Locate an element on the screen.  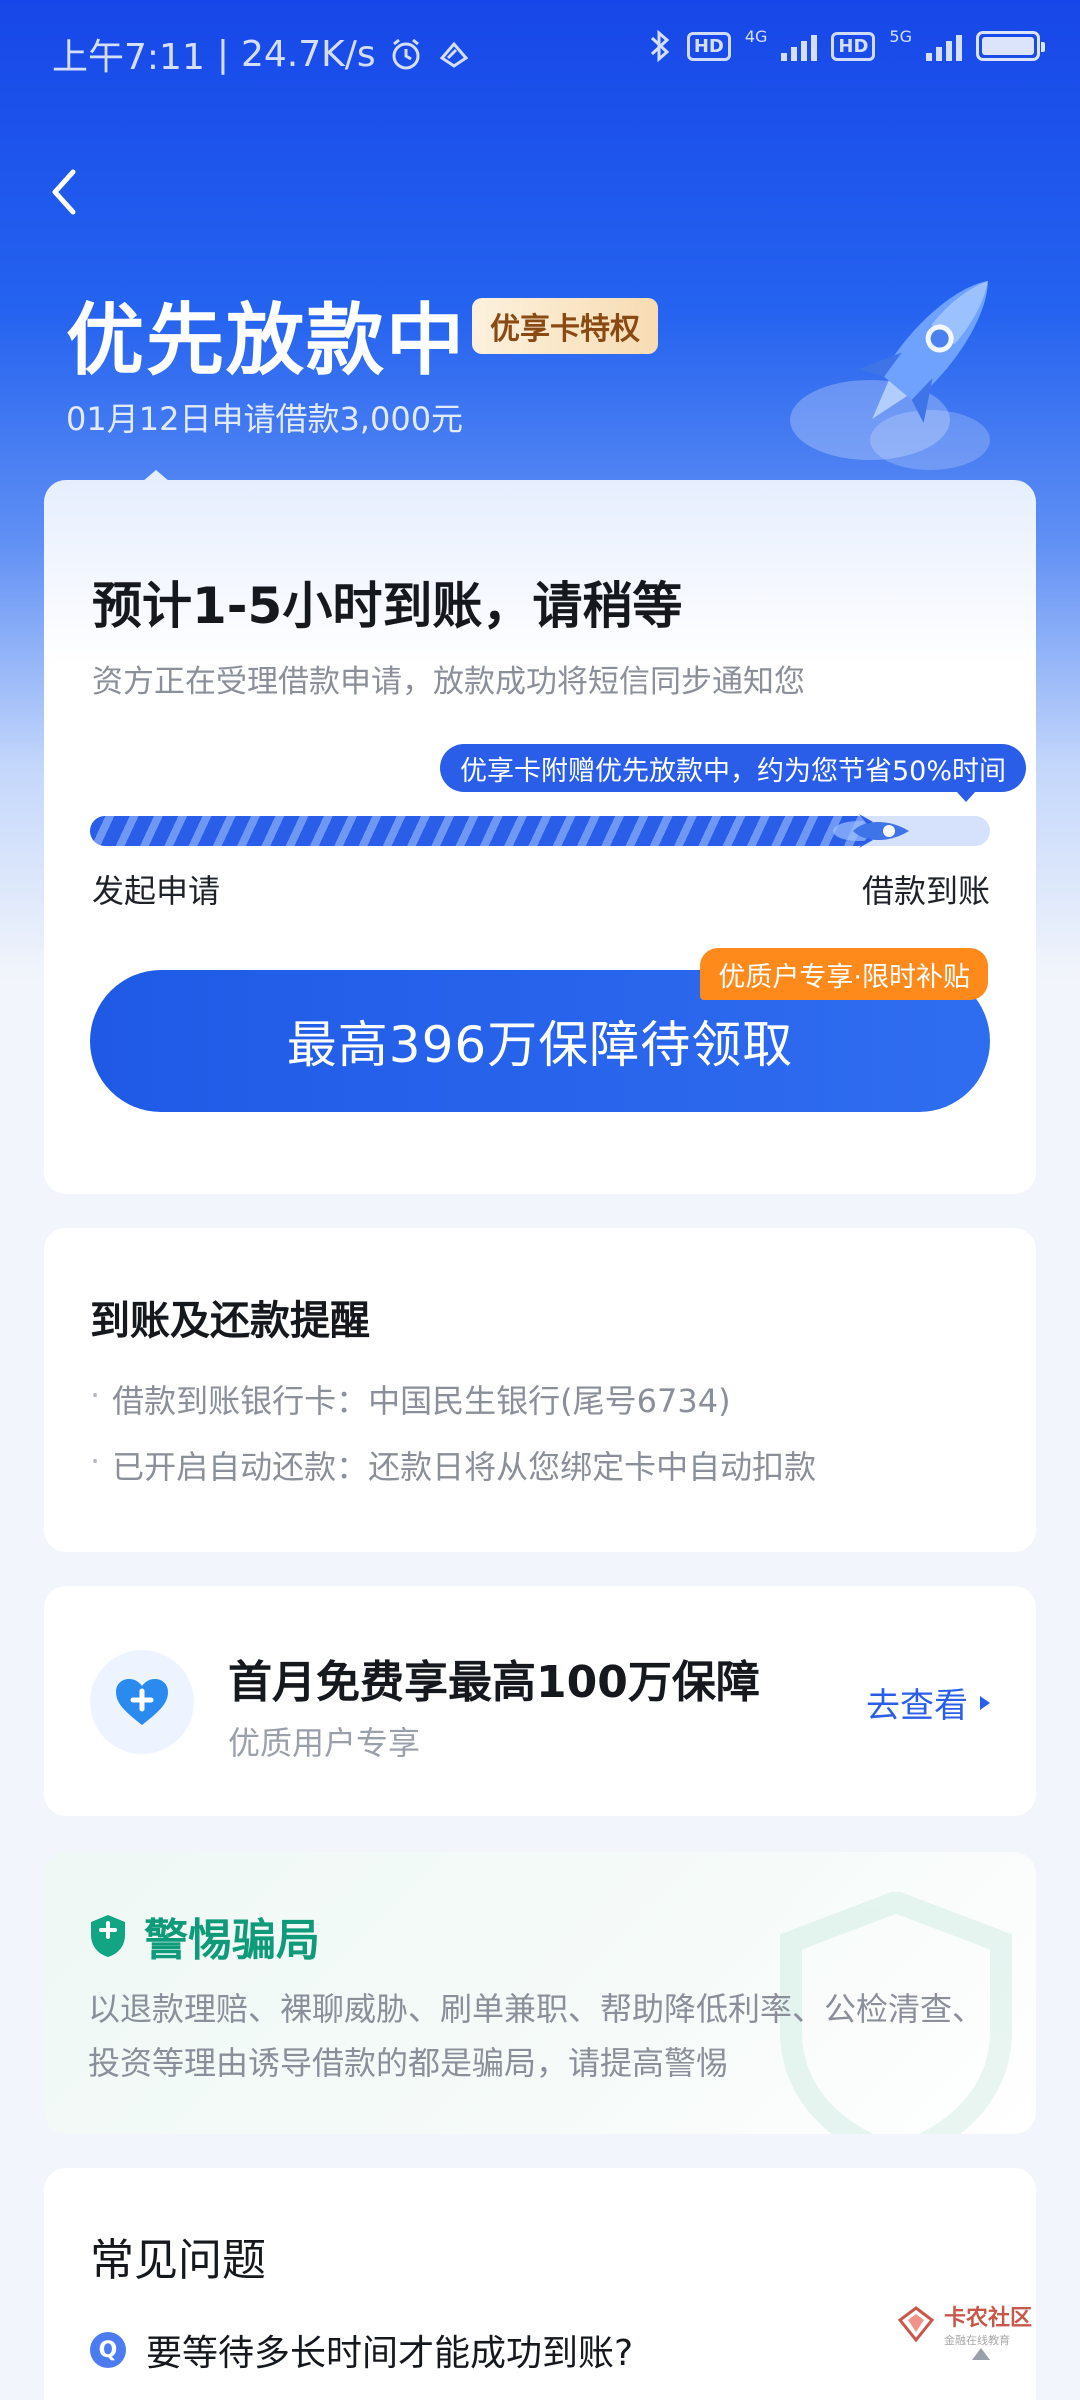
hd-indicator-1: HD is located at coordinates (708, 46).